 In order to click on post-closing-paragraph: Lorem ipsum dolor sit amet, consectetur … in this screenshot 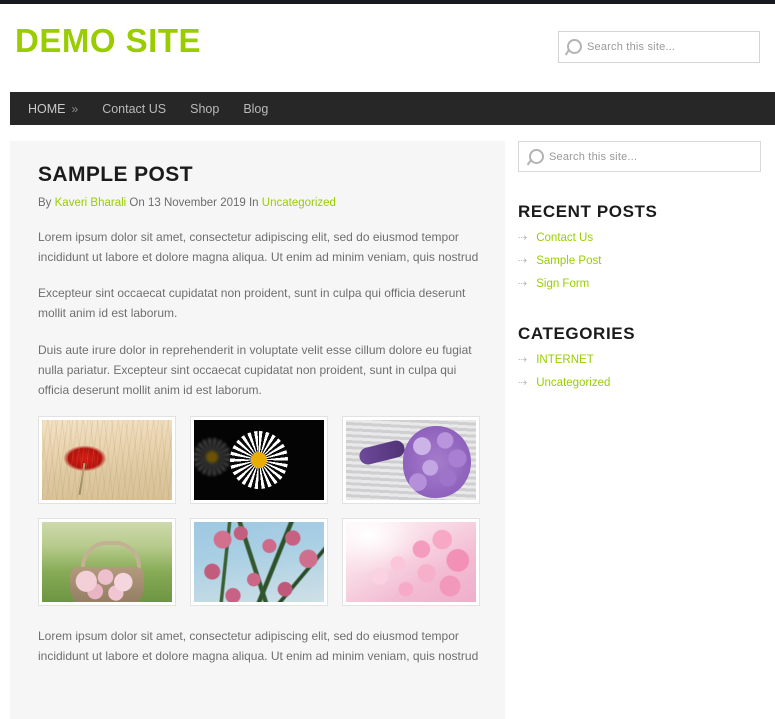, I will do `click(258, 646)`.